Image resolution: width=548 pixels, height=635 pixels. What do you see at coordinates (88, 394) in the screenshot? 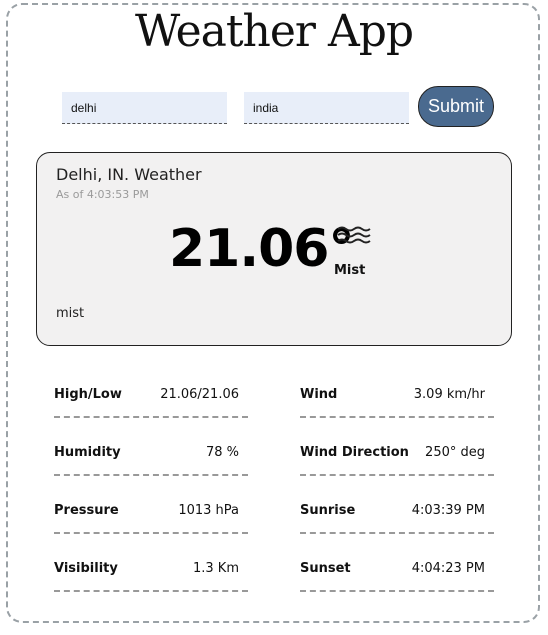
I see `detail-label: High/Low` at bounding box center [88, 394].